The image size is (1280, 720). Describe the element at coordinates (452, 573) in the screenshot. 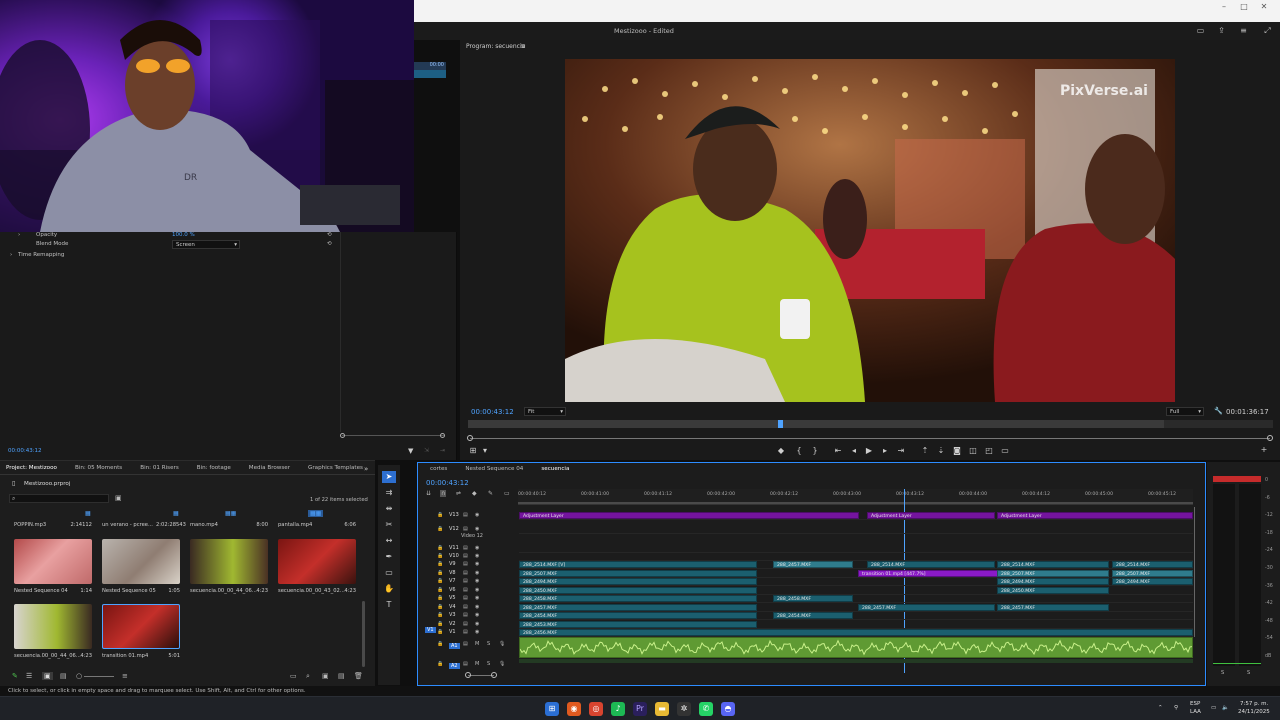

I see `track-label: V8` at that location.